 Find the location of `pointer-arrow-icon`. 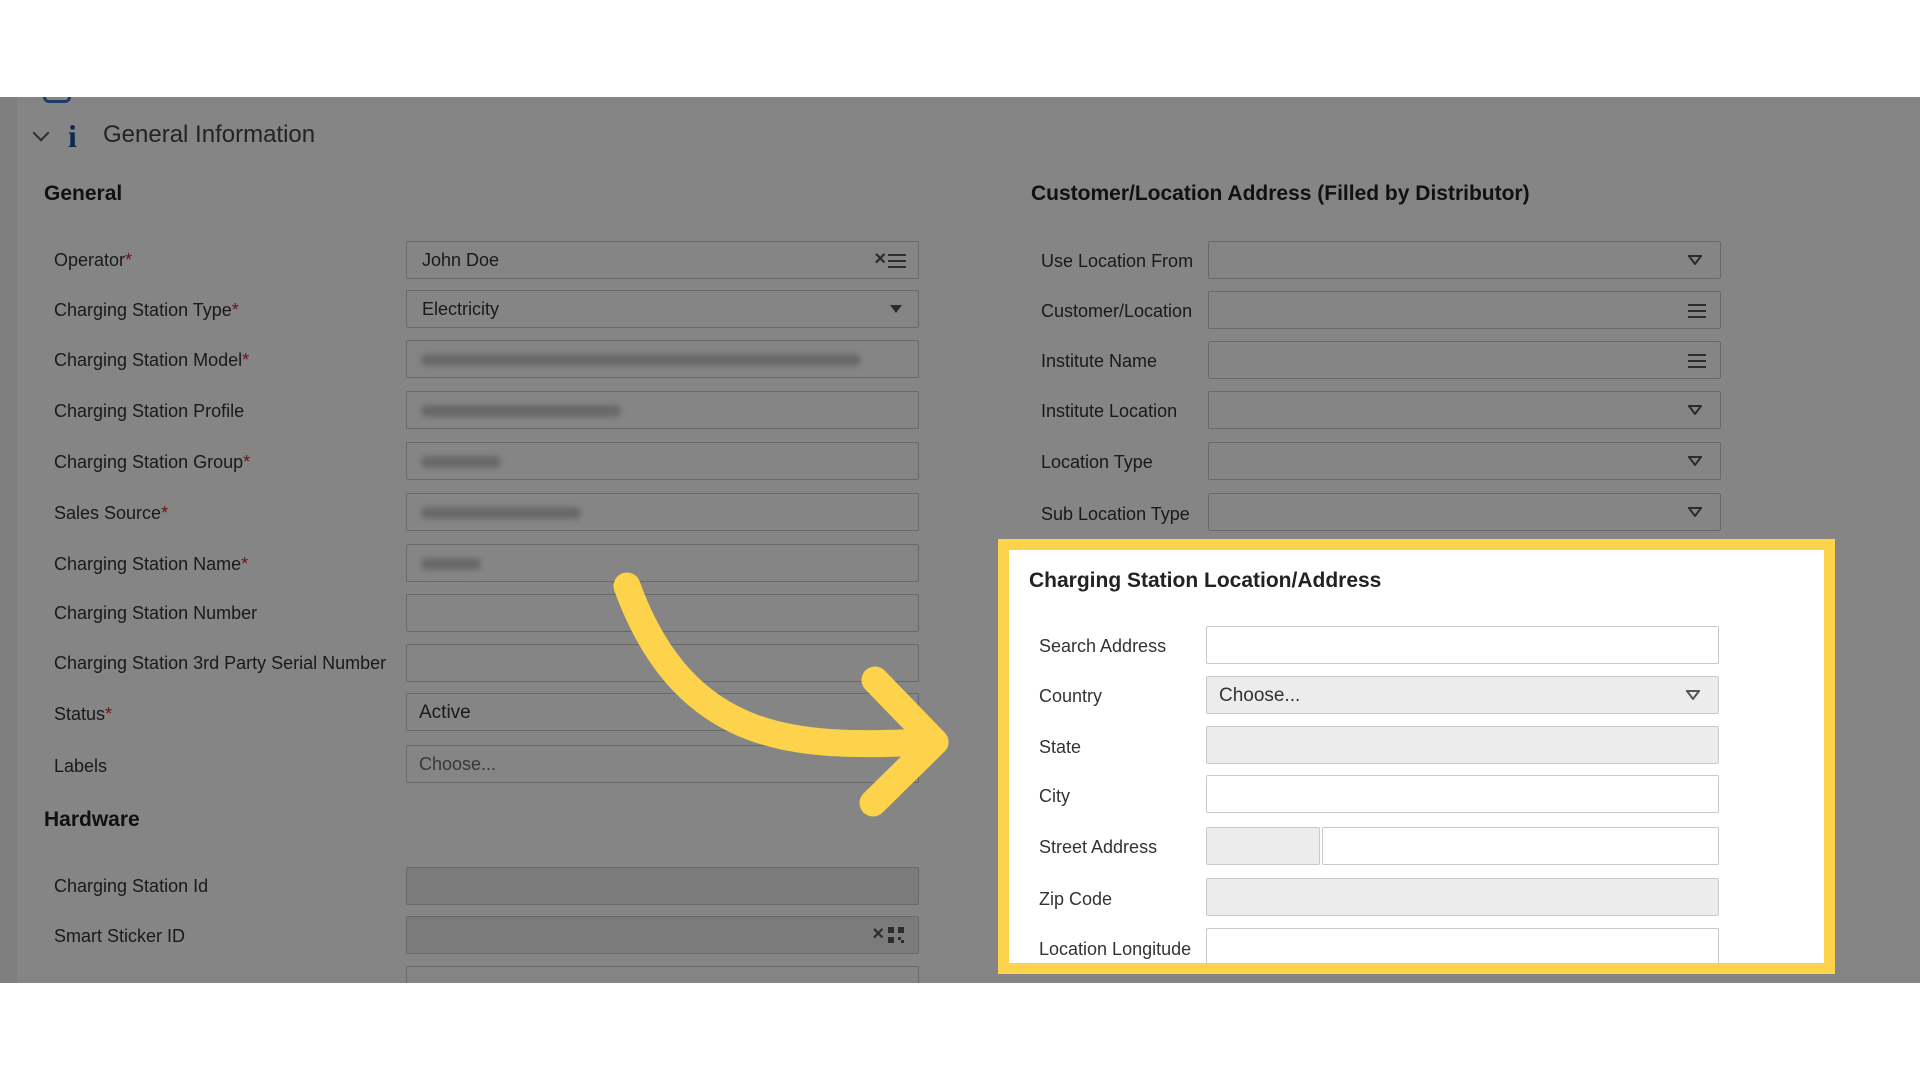

pointer-arrow-icon is located at coordinates (781, 694).